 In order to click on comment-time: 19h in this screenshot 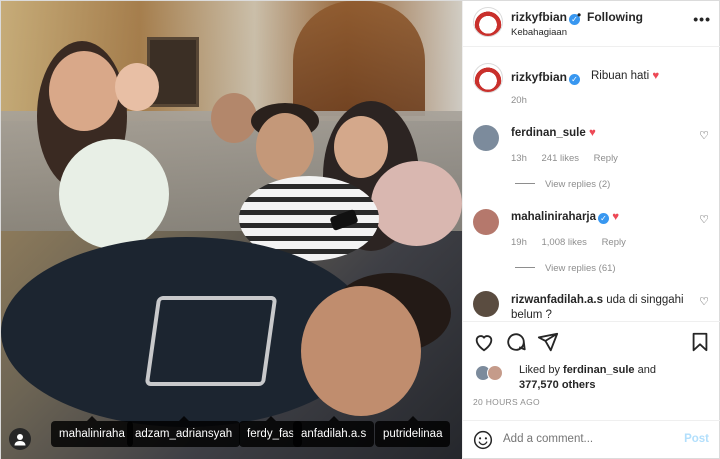, I will do `click(519, 242)`.